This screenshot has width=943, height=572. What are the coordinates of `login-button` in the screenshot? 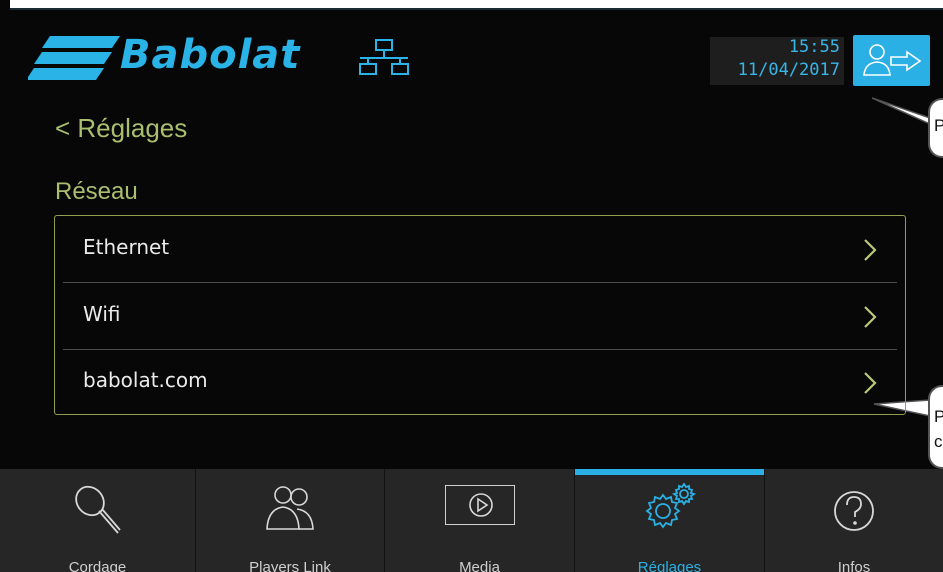 It's located at (891, 60).